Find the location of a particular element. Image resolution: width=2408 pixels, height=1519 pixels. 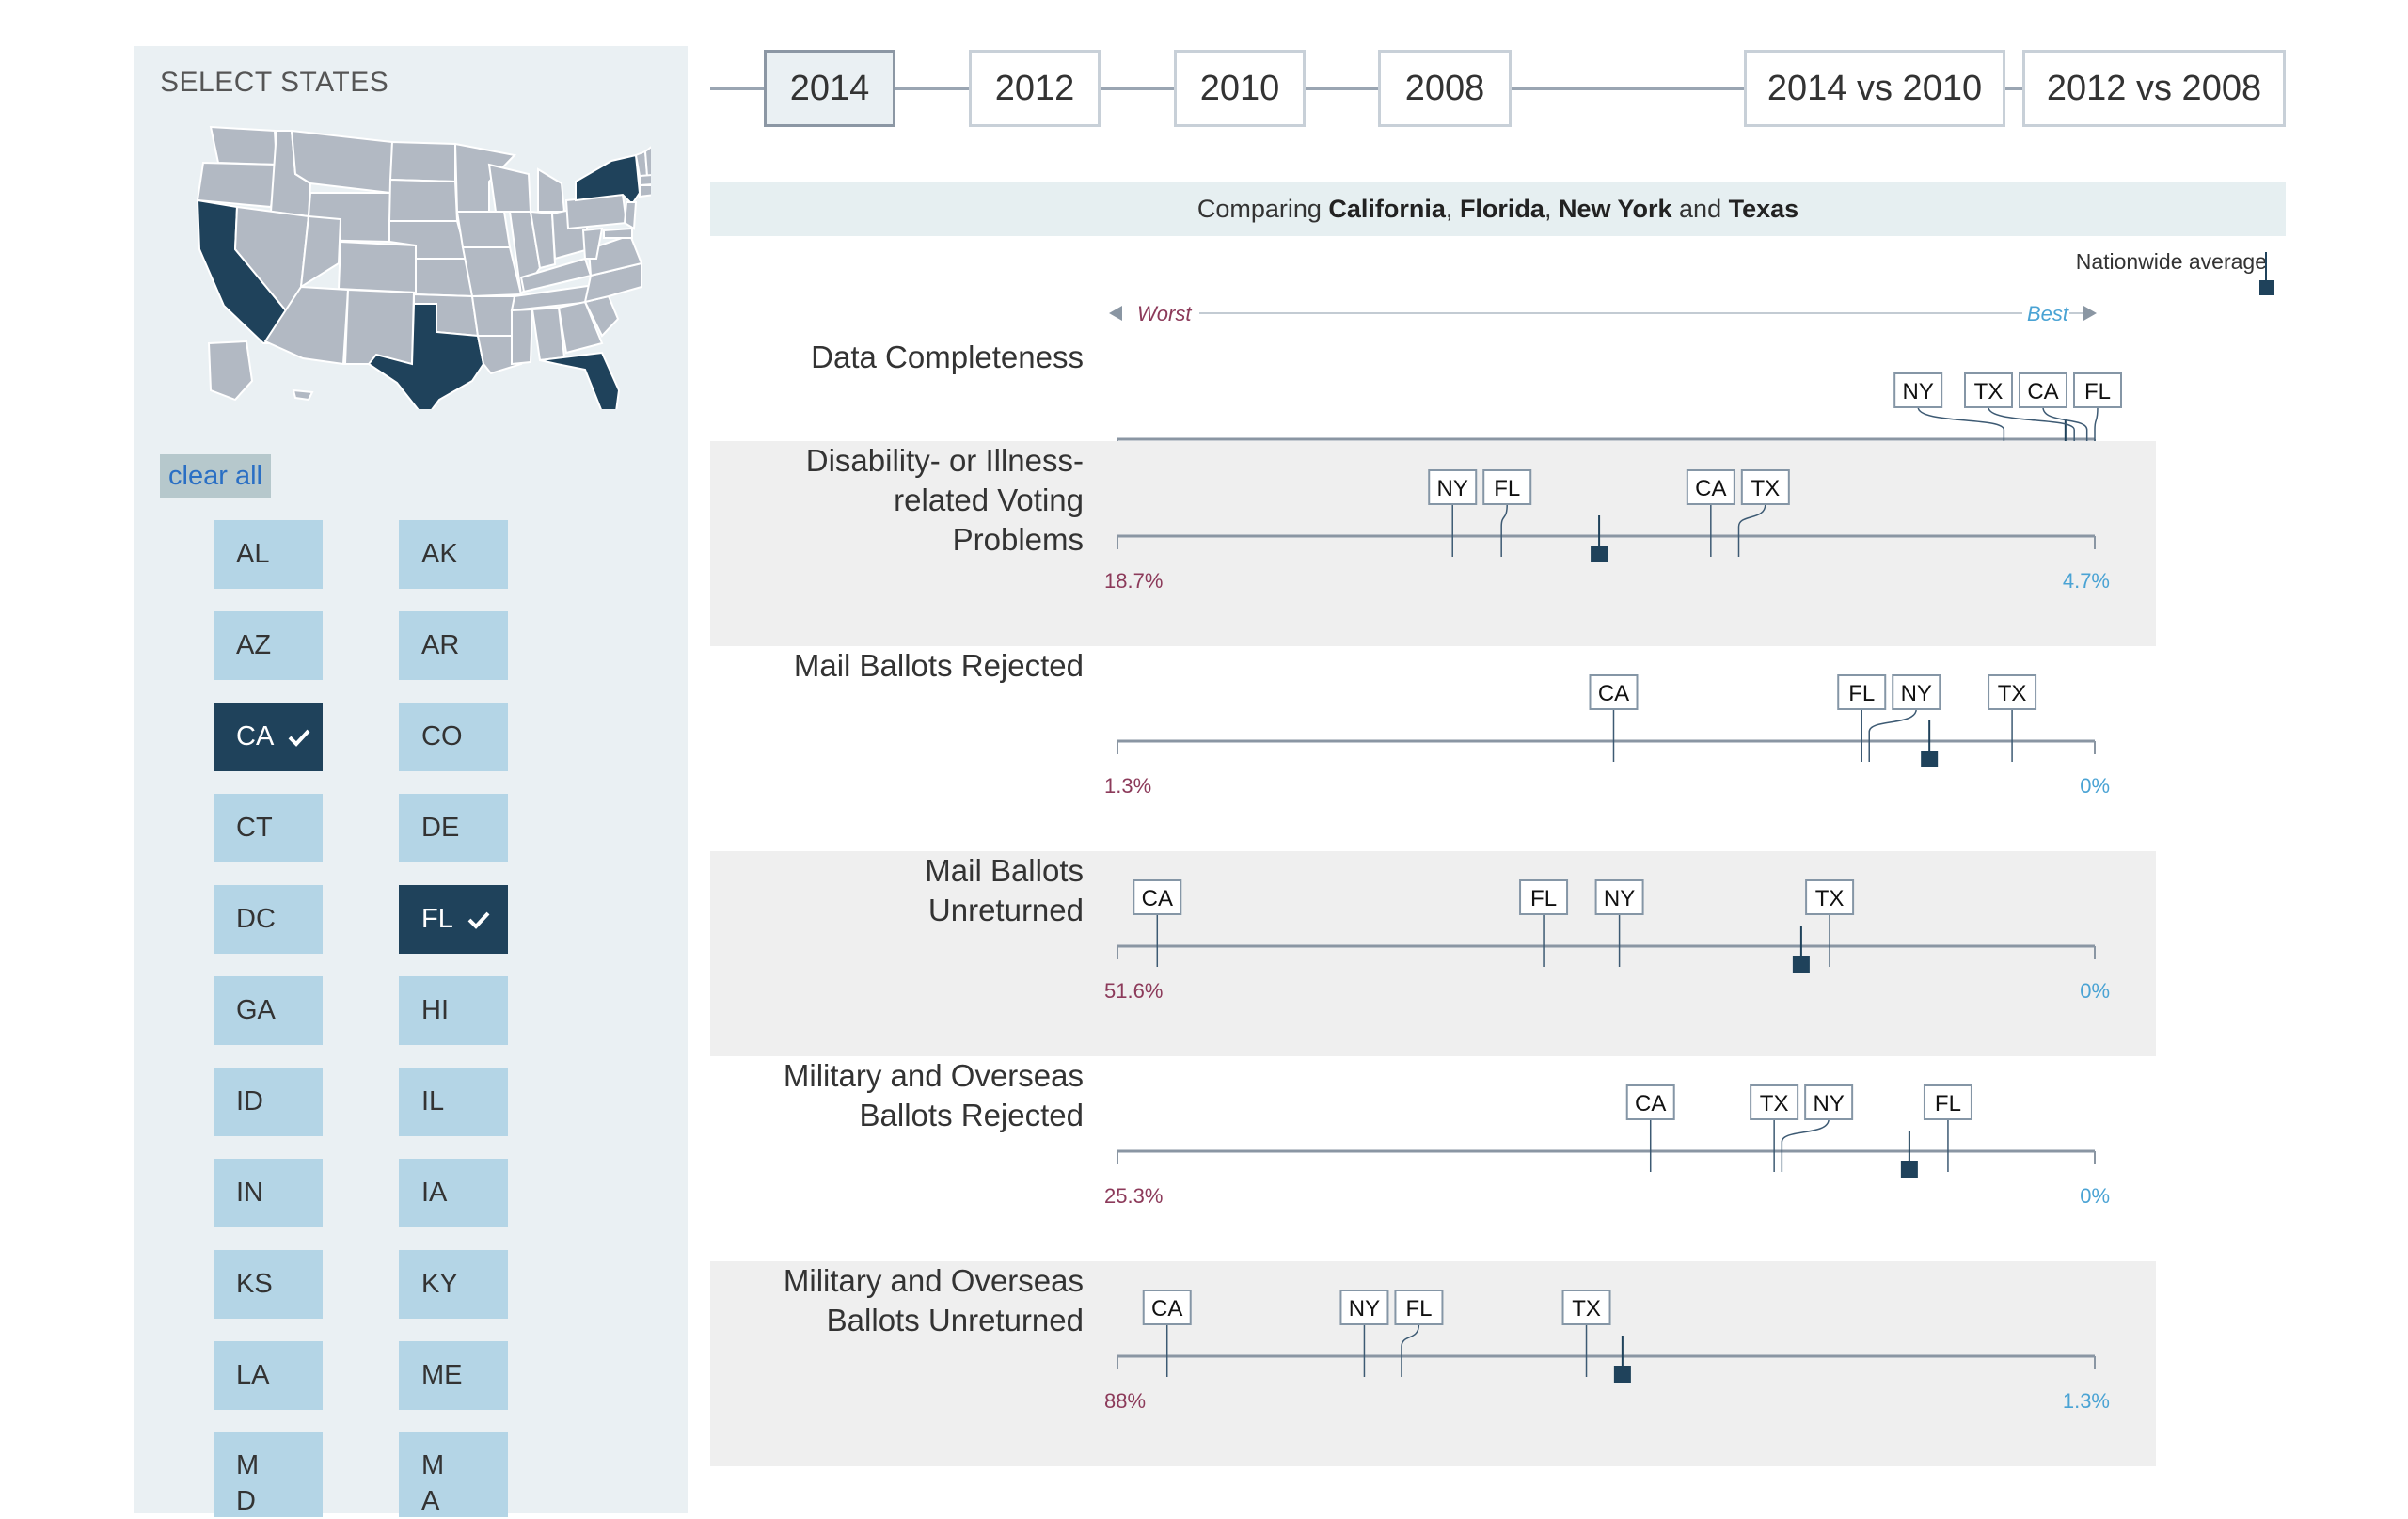

state-button-label: IA is located at coordinates (435, 1193).